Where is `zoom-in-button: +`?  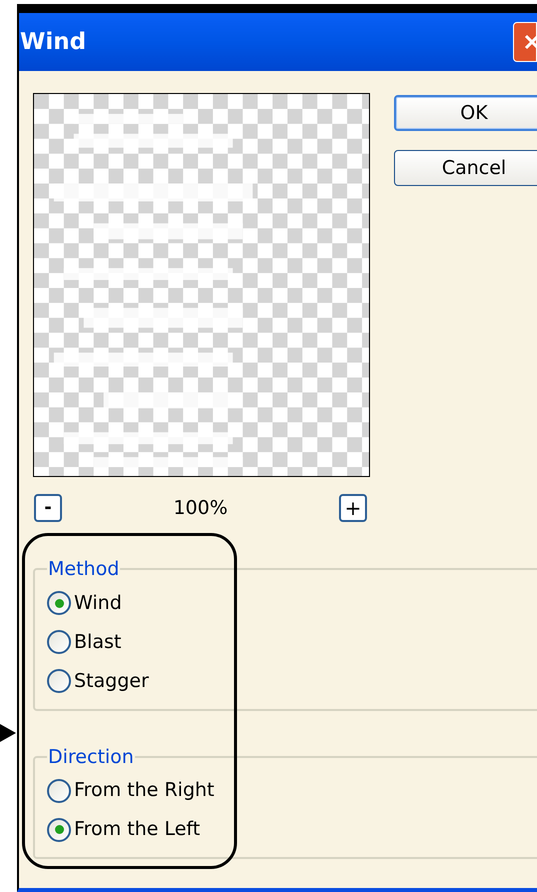 zoom-in-button: + is located at coordinates (353, 508).